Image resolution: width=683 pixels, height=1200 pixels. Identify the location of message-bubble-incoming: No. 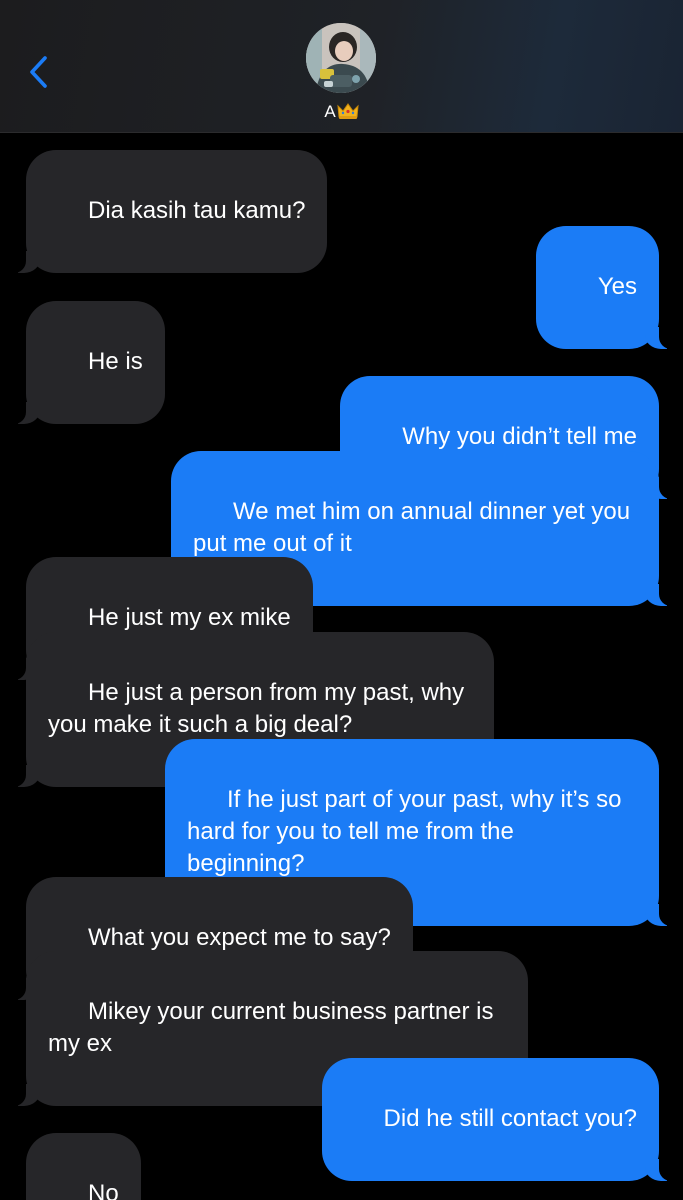
(83, 1166).